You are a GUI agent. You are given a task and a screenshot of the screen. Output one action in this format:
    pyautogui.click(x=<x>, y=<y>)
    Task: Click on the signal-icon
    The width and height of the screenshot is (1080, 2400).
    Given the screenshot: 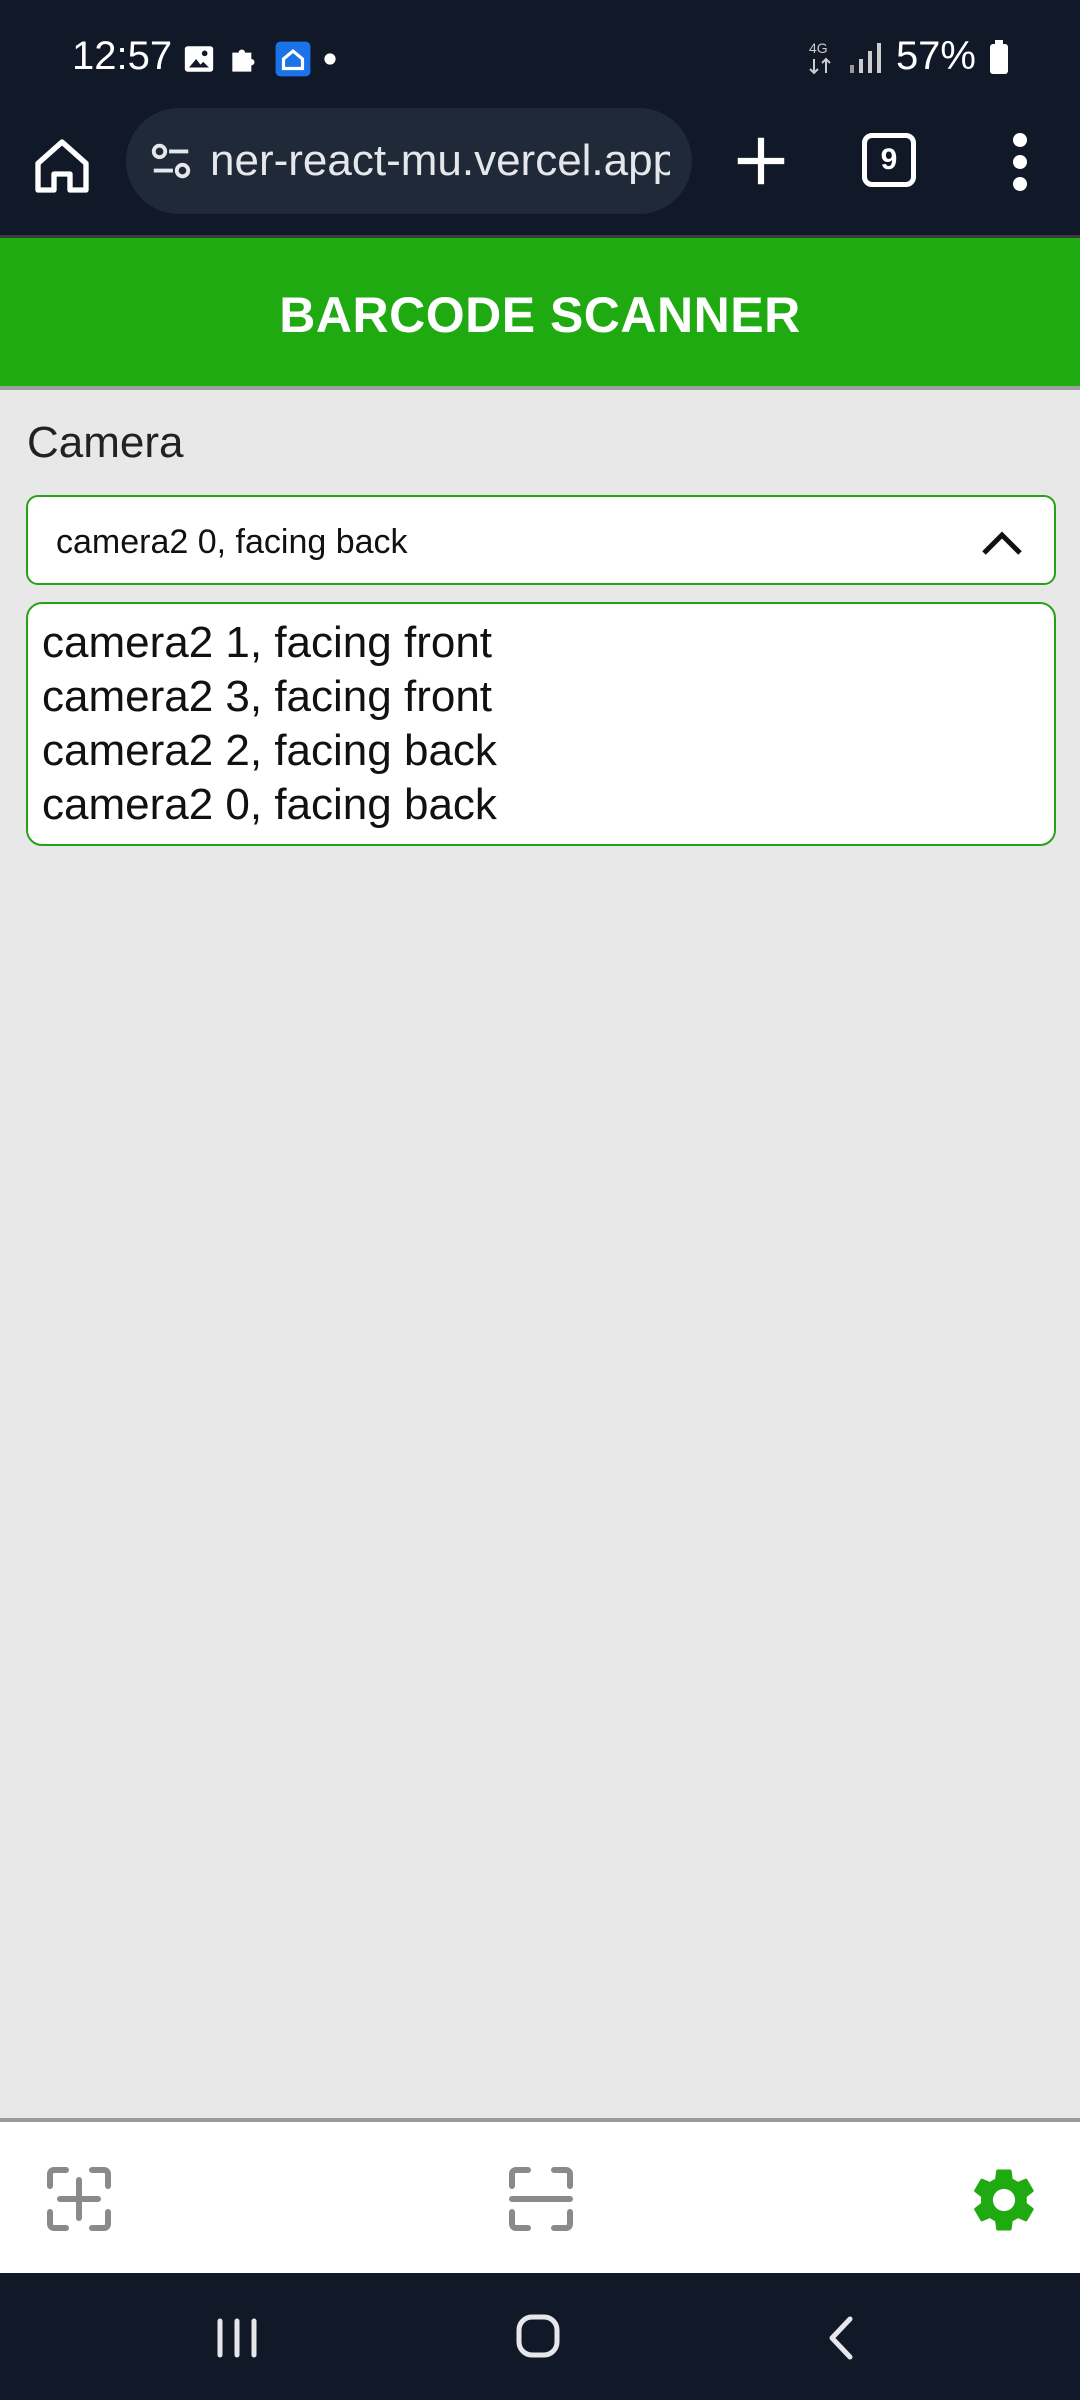 What is the action you would take?
    pyautogui.click(x=865, y=57)
    